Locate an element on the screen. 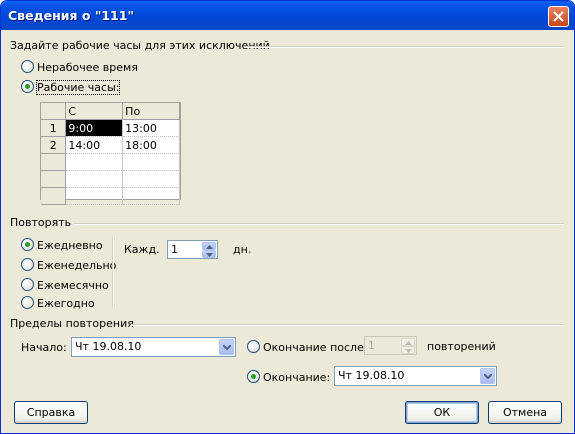 The height and width of the screenshot is (434, 575). radio-yearly: Ежегодно is located at coordinates (58, 303).